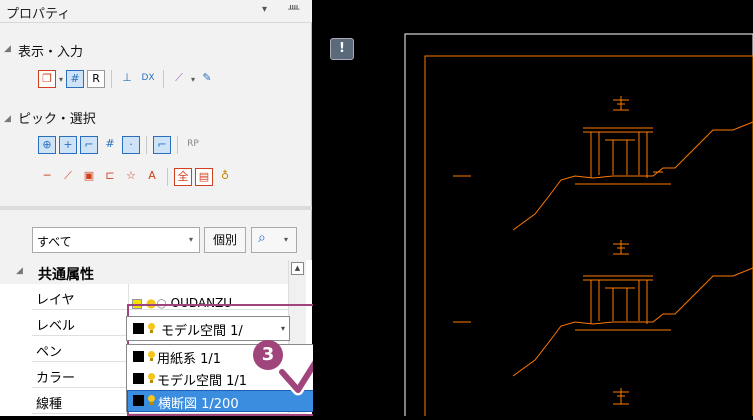 The image size is (753, 420). I want to click on select-rect-icon: ▣, so click(89, 177).